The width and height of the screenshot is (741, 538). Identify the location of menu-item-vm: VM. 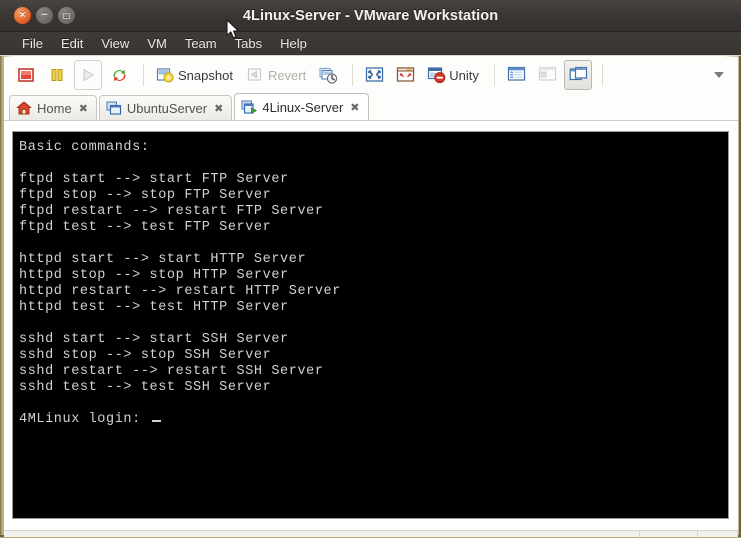
(157, 43).